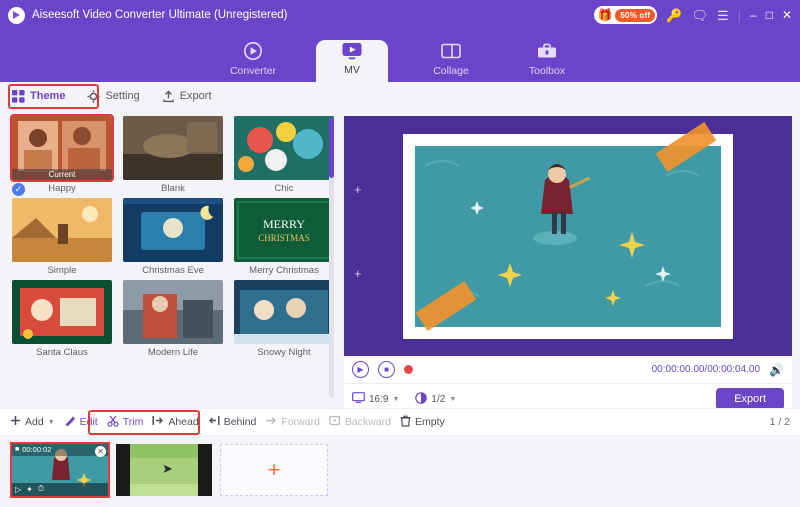 The height and width of the screenshot is (507, 800). I want to click on add-clip-button: +, so click(274, 469).